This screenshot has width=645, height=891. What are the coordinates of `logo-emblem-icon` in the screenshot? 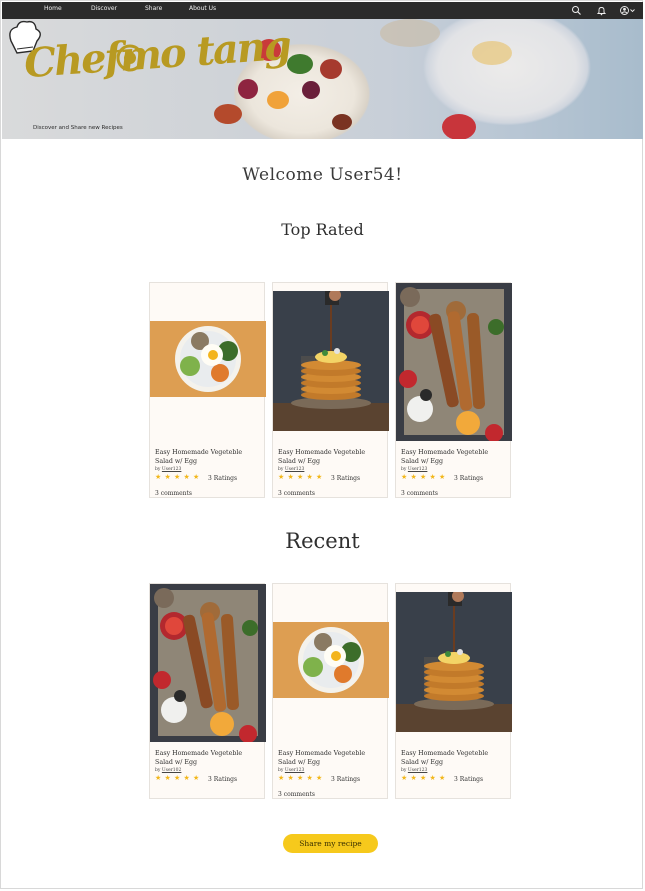 It's located at (130, 58).